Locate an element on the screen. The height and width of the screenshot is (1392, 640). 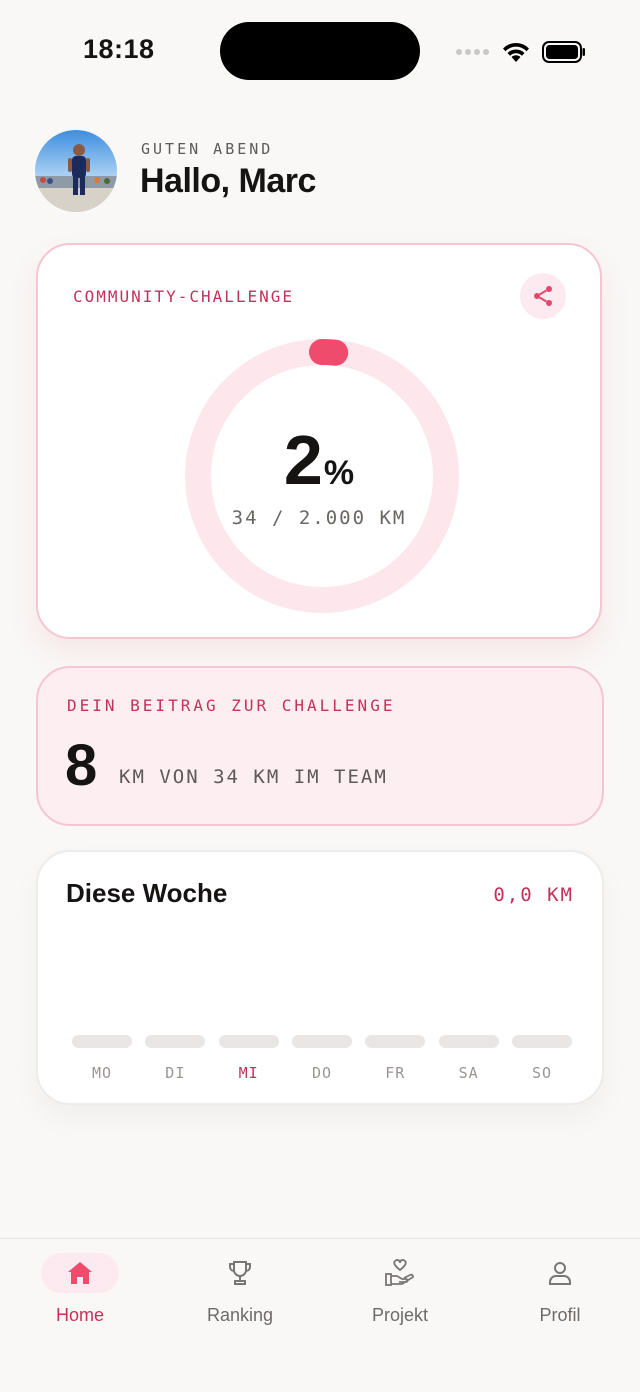
trophy-icon is located at coordinates (240, 1273).